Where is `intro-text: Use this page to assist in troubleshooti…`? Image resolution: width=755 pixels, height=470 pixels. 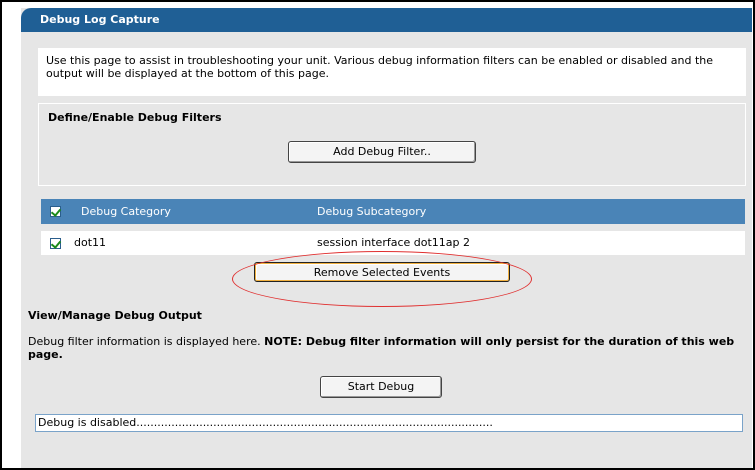 intro-text: Use this page to assist in troubleshooti… is located at coordinates (392, 72).